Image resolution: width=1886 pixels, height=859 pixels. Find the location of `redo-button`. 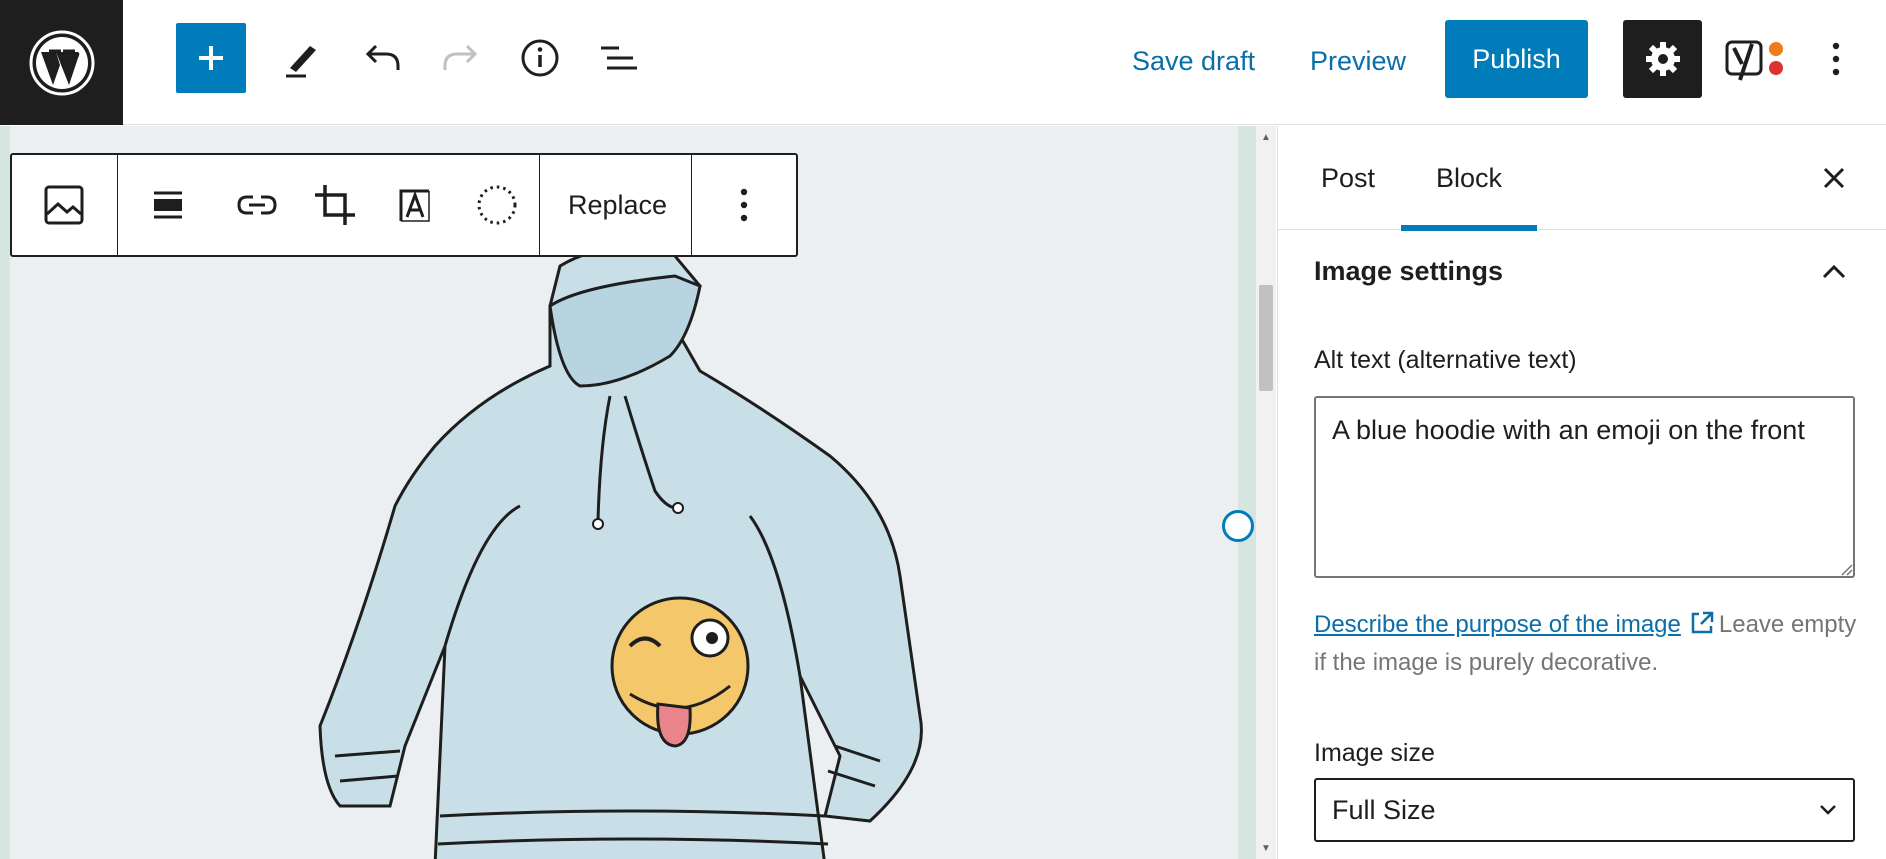

redo-button is located at coordinates (461, 58).